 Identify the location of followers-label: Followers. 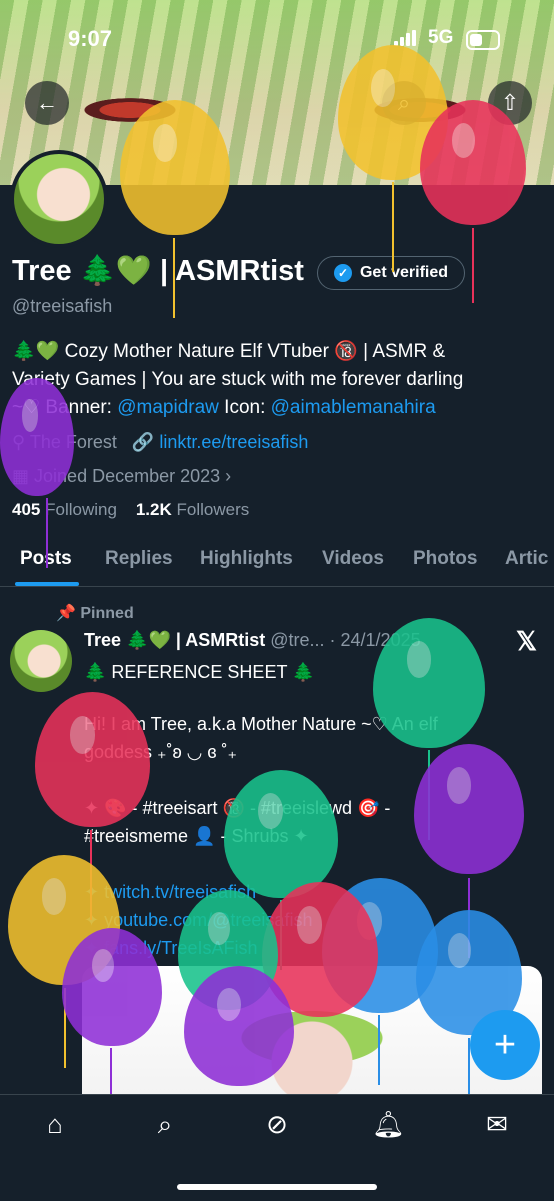
(213, 509).